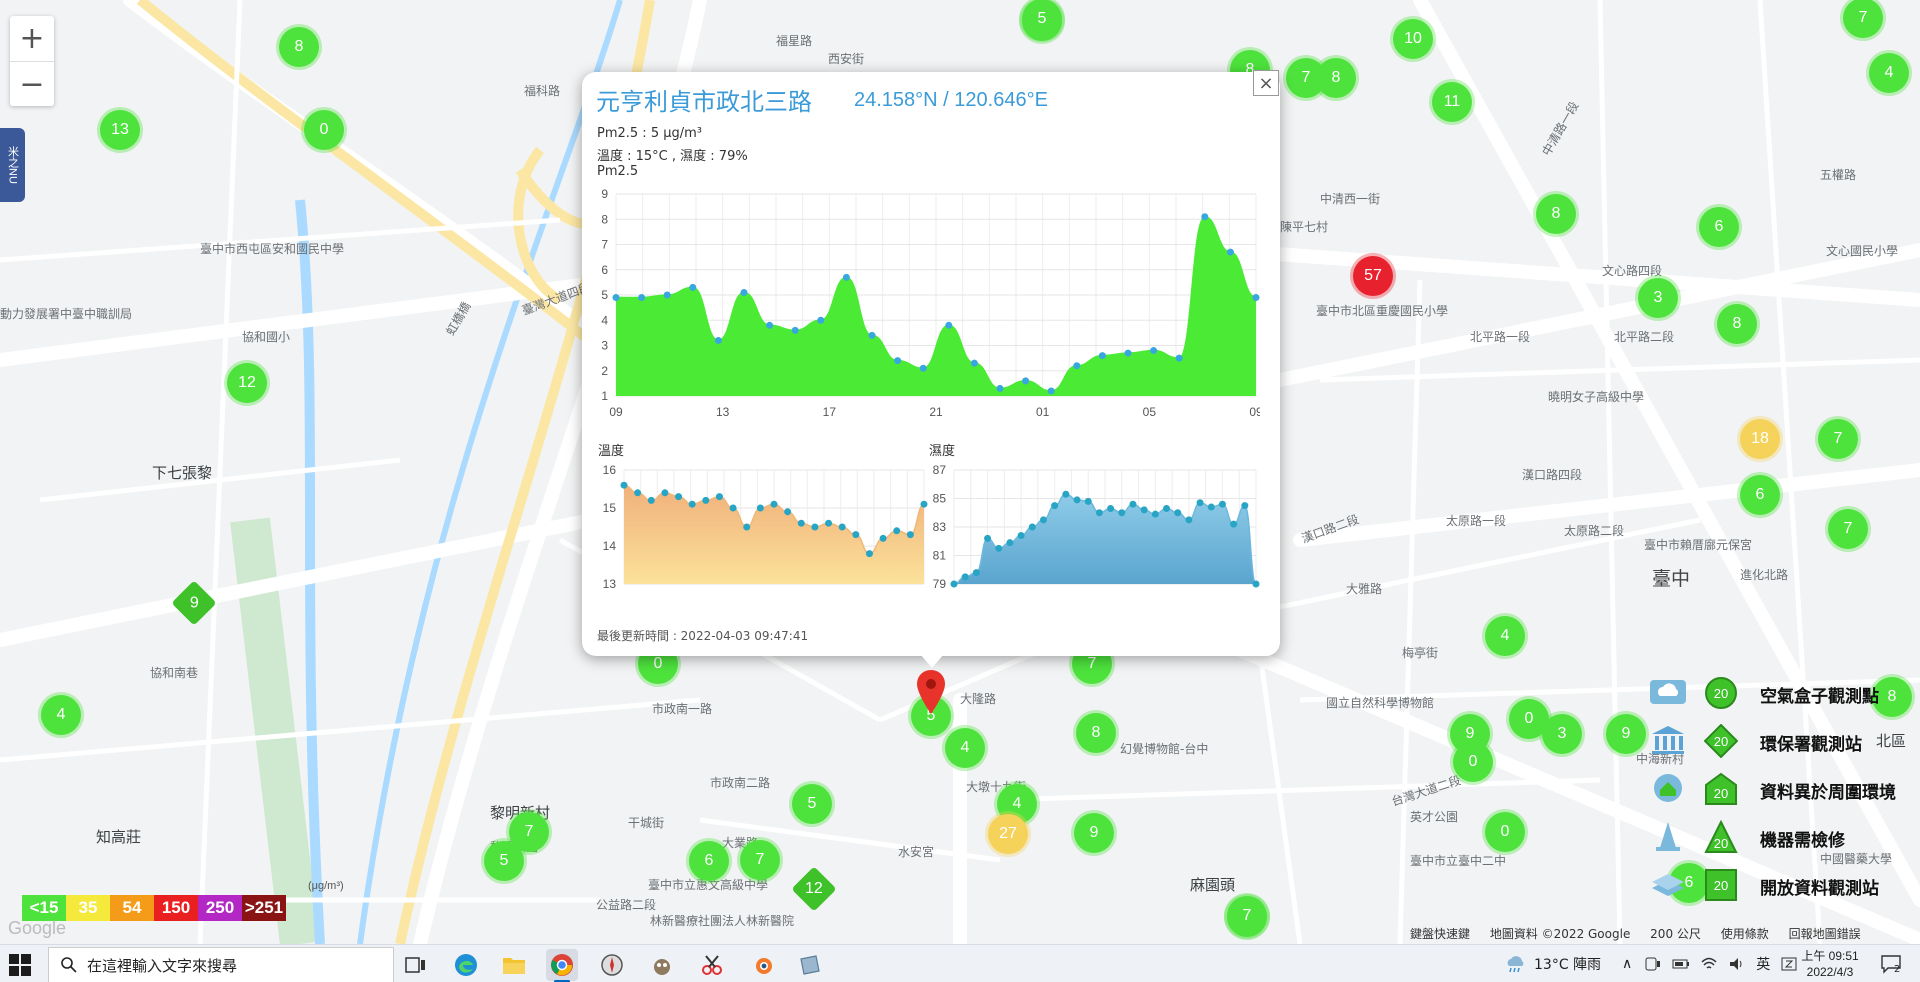  I want to click on app-compass, so click(612, 965).